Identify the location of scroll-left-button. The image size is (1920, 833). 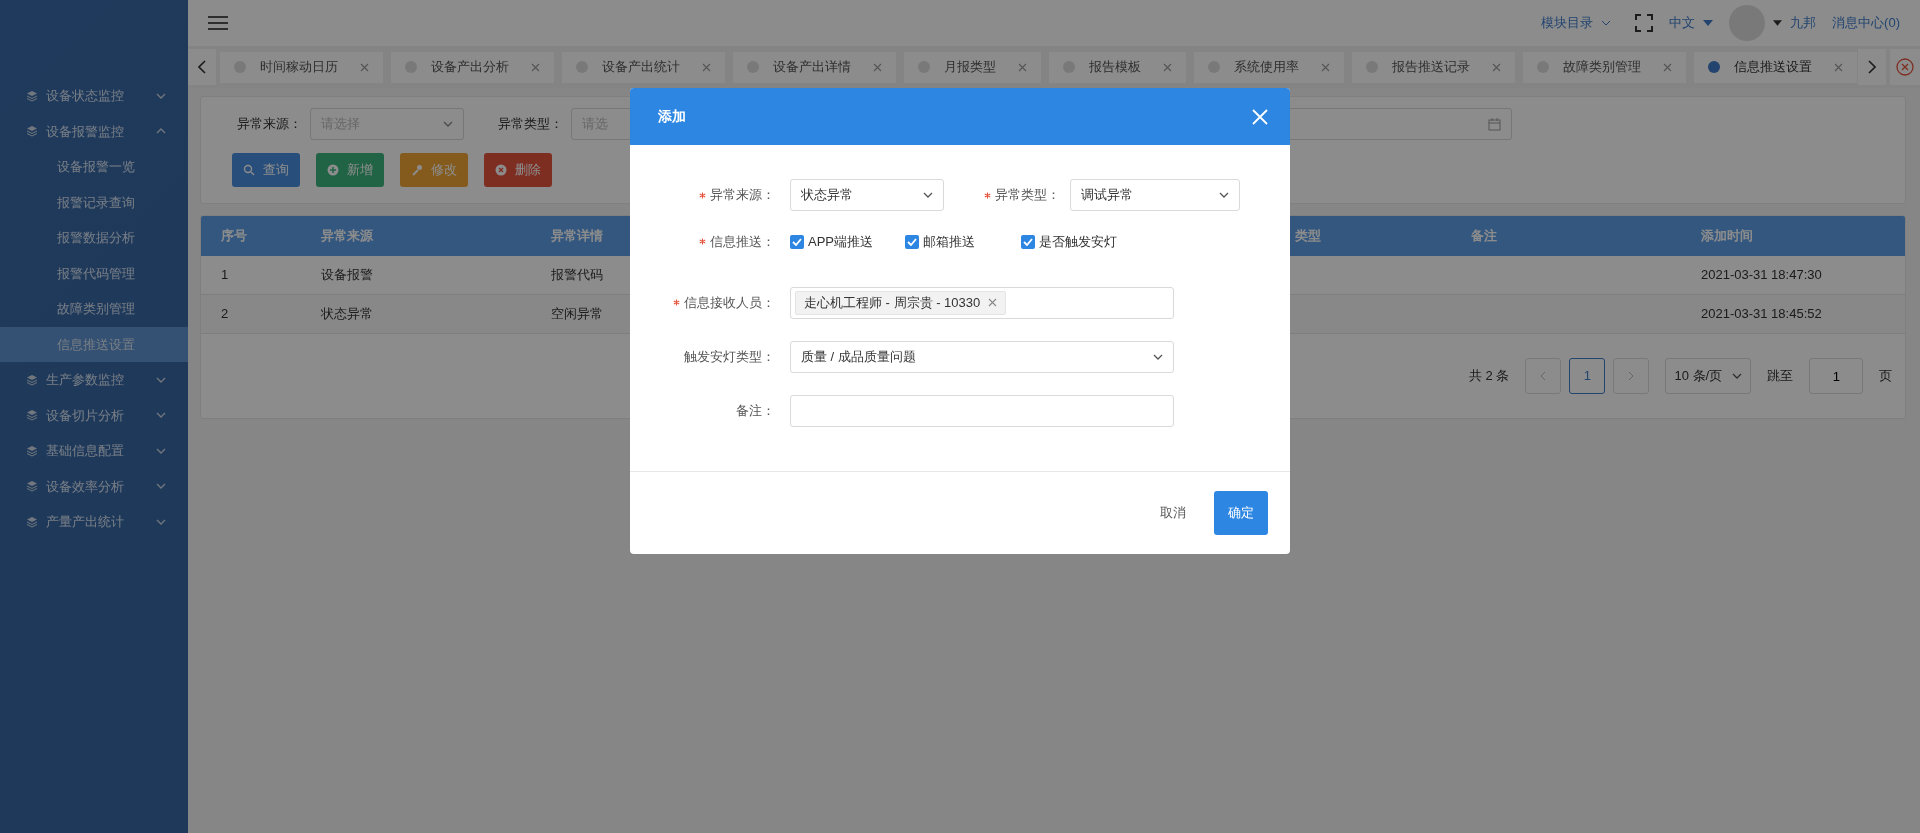
(202, 67).